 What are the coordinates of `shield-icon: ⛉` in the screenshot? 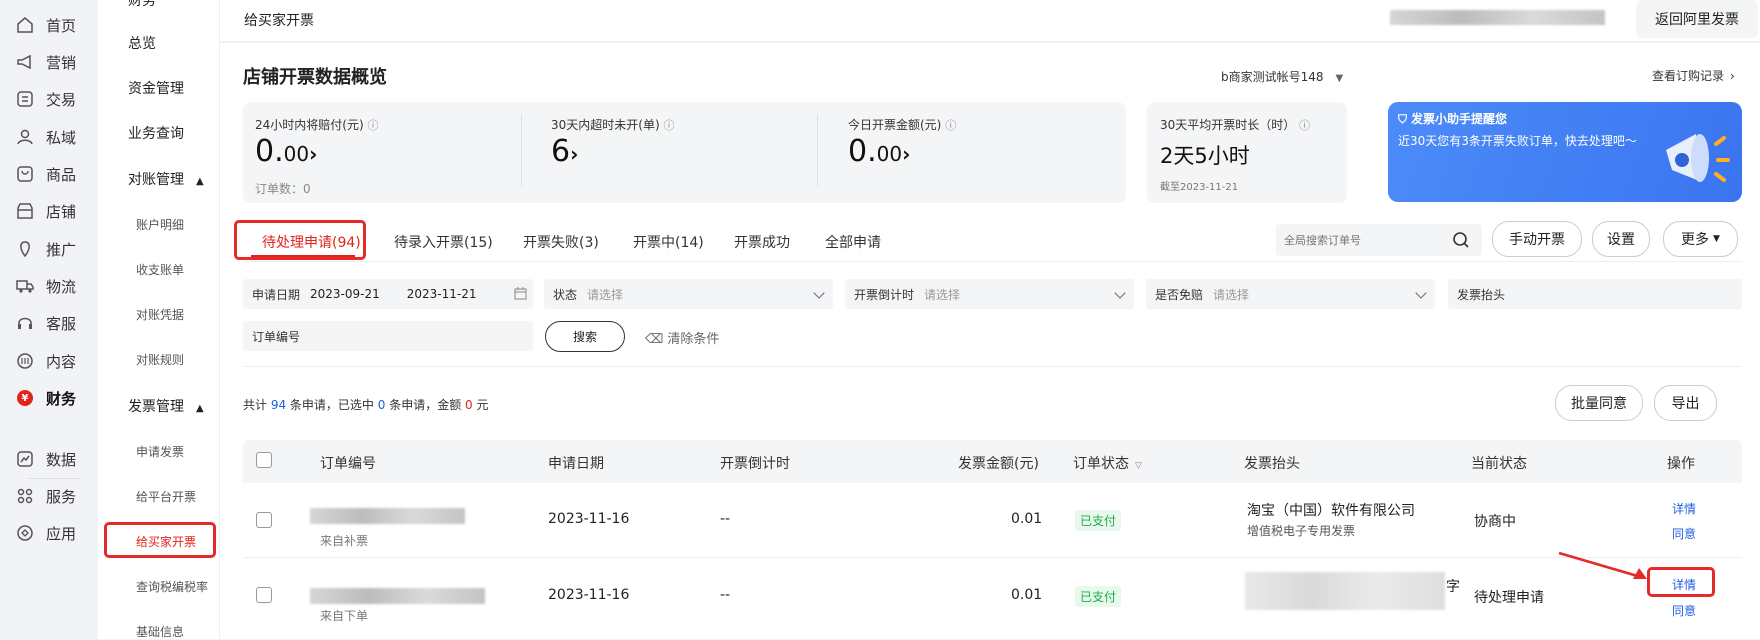 It's located at (1403, 119).